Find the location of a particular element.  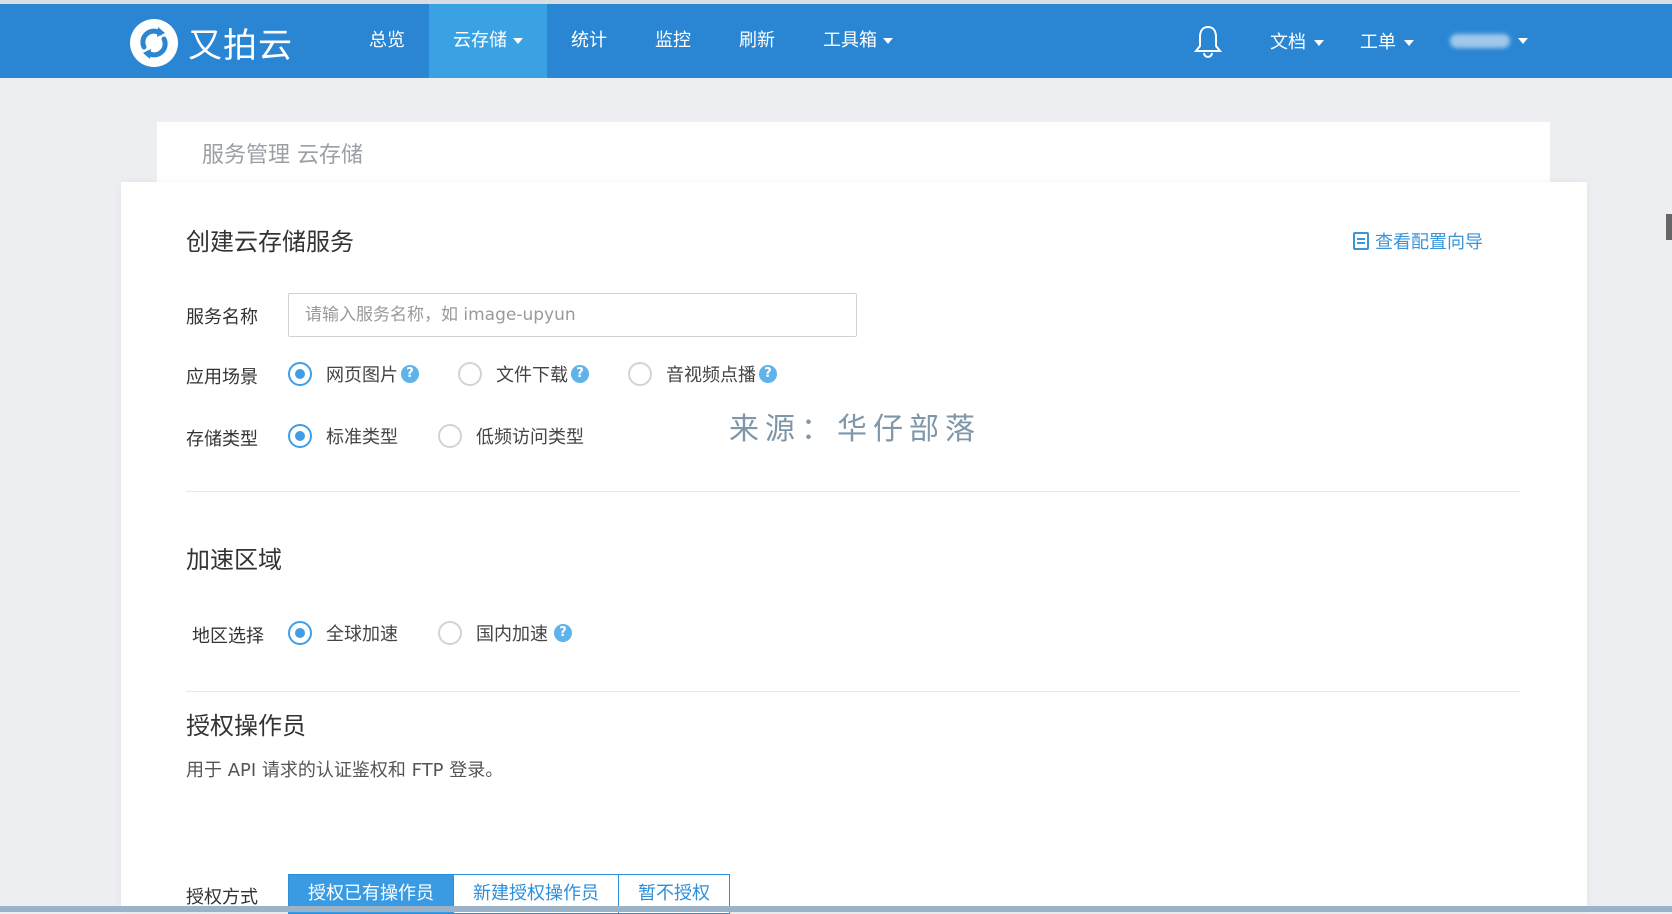

bell-icon is located at coordinates (1208, 41).